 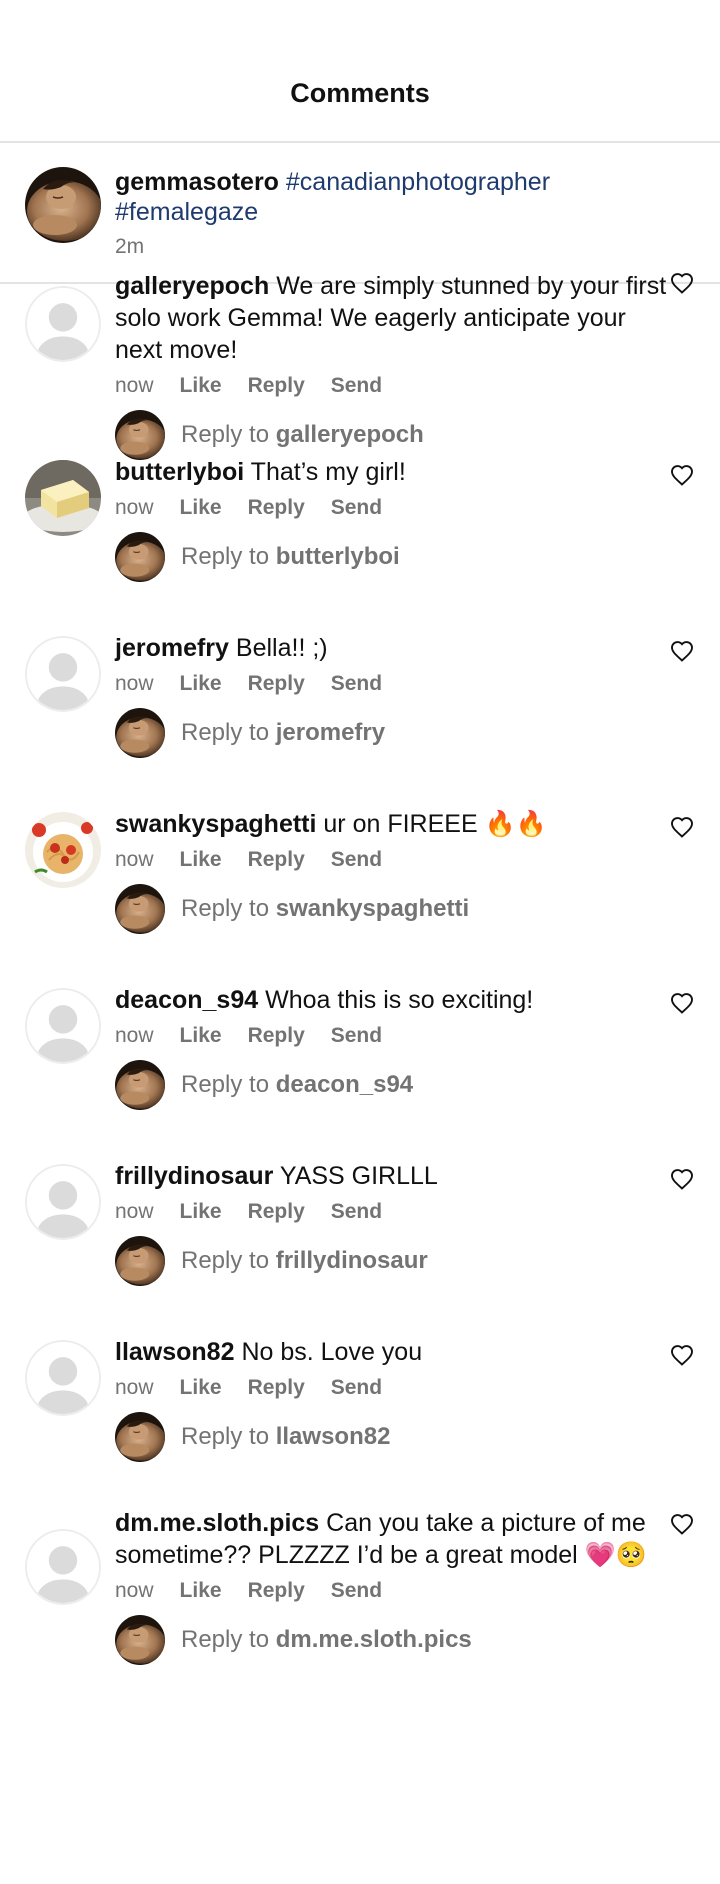 I want to click on reply-to-row: Reply to galleryepoch, so click(x=269, y=435).